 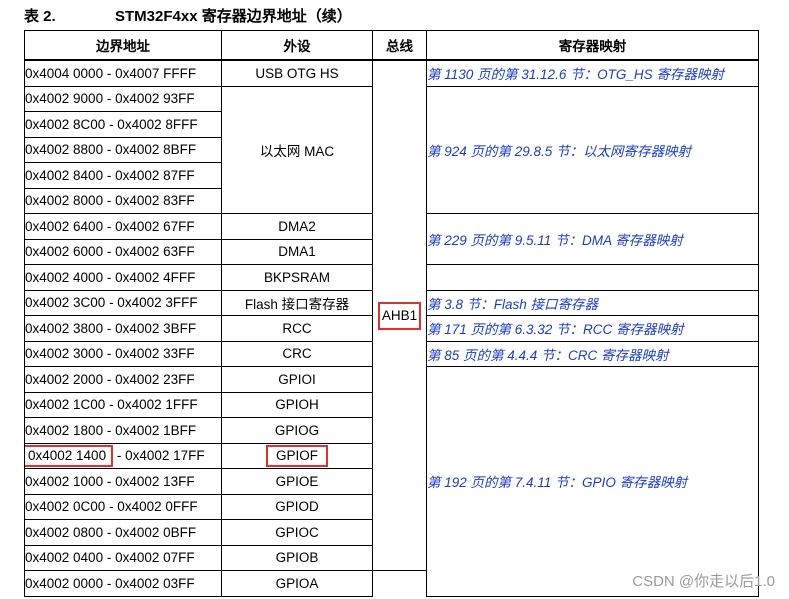 I want to click on address-cell: 0x4002 8800 - 0x4002 8BFF, so click(x=123, y=149).